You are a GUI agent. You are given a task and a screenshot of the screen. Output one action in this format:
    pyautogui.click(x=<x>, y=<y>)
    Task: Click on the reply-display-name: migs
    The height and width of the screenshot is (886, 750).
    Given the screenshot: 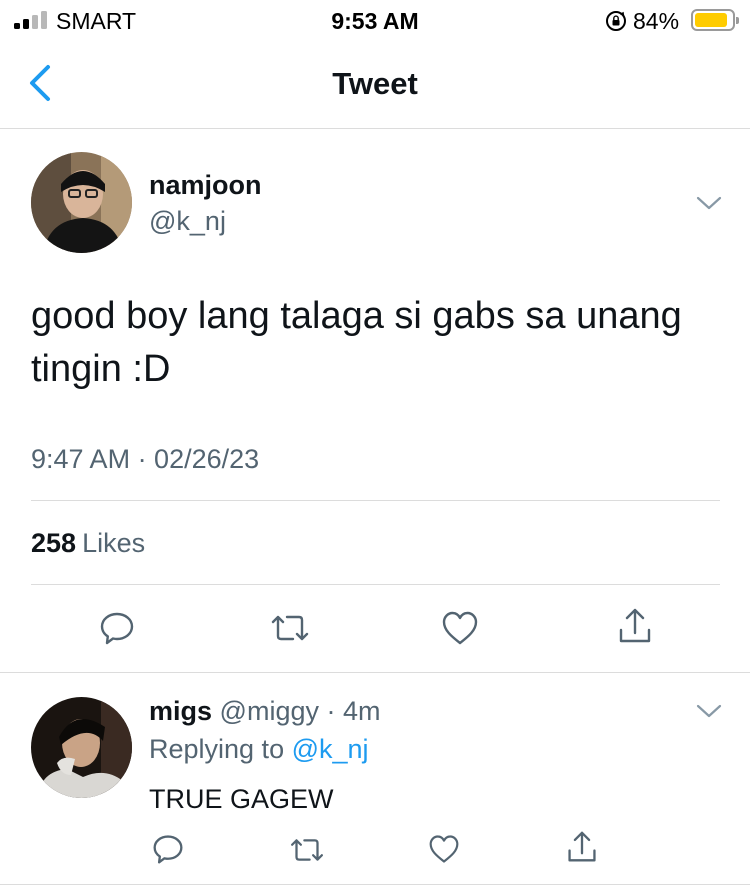 What is the action you would take?
    pyautogui.click(x=180, y=711)
    